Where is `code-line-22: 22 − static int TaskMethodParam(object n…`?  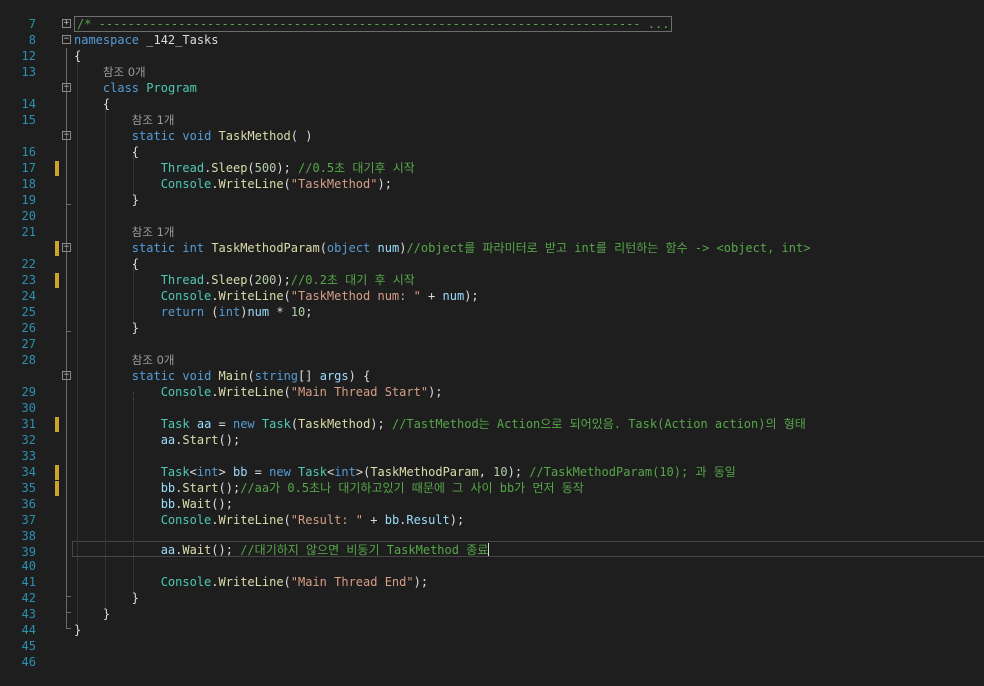
code-line-22: 22 − static int TaskMethodParam(object n… is located at coordinates (492, 255).